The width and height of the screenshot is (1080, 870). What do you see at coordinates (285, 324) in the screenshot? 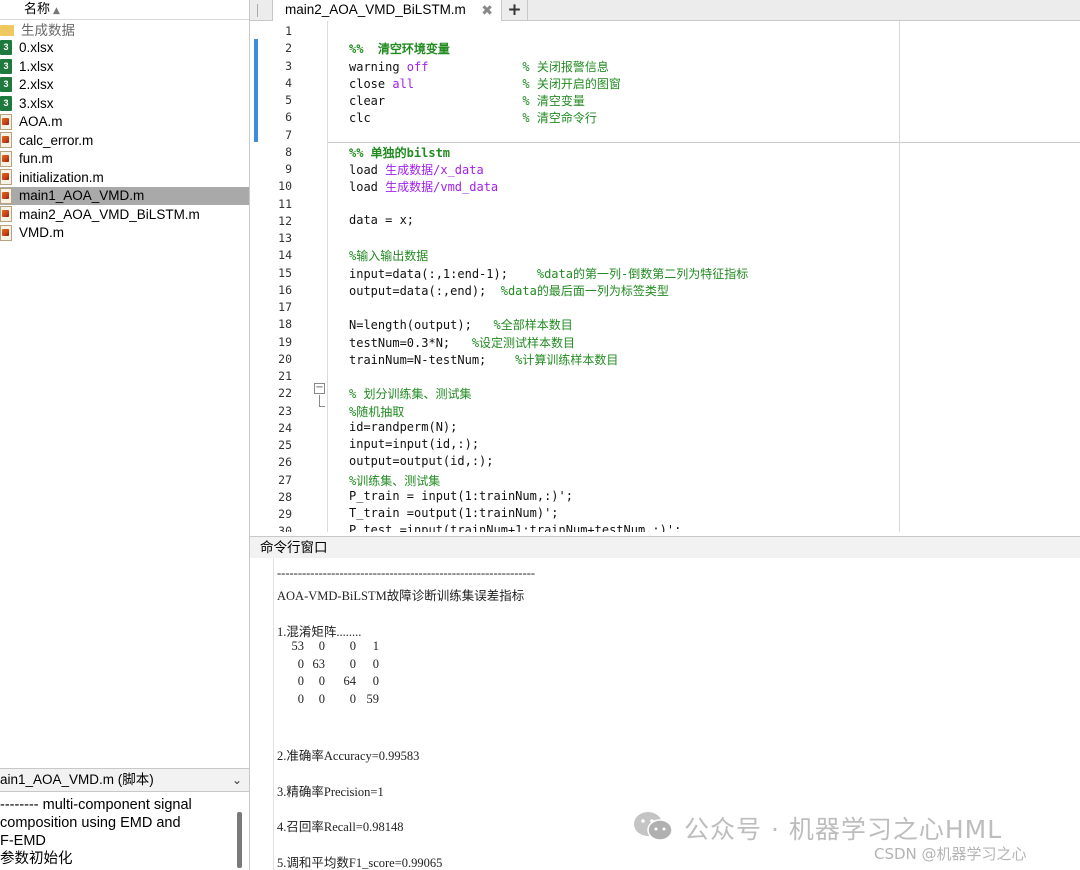
I see `line-number: 18` at bounding box center [285, 324].